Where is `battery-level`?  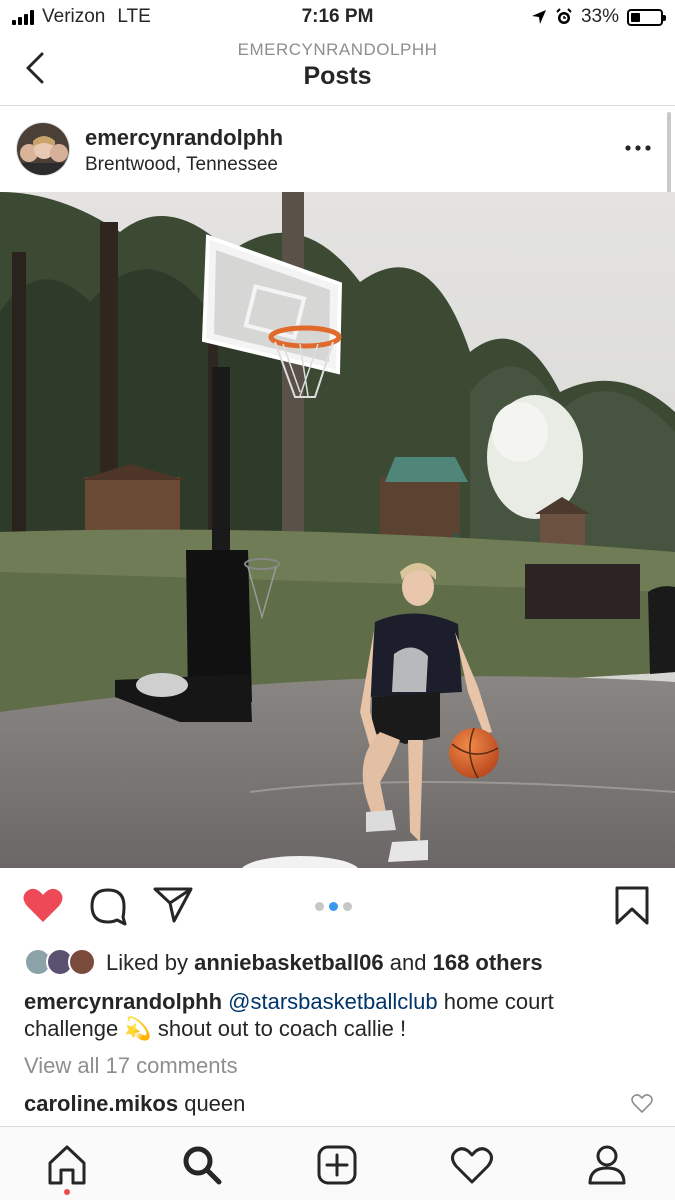 battery-level is located at coordinates (635, 17).